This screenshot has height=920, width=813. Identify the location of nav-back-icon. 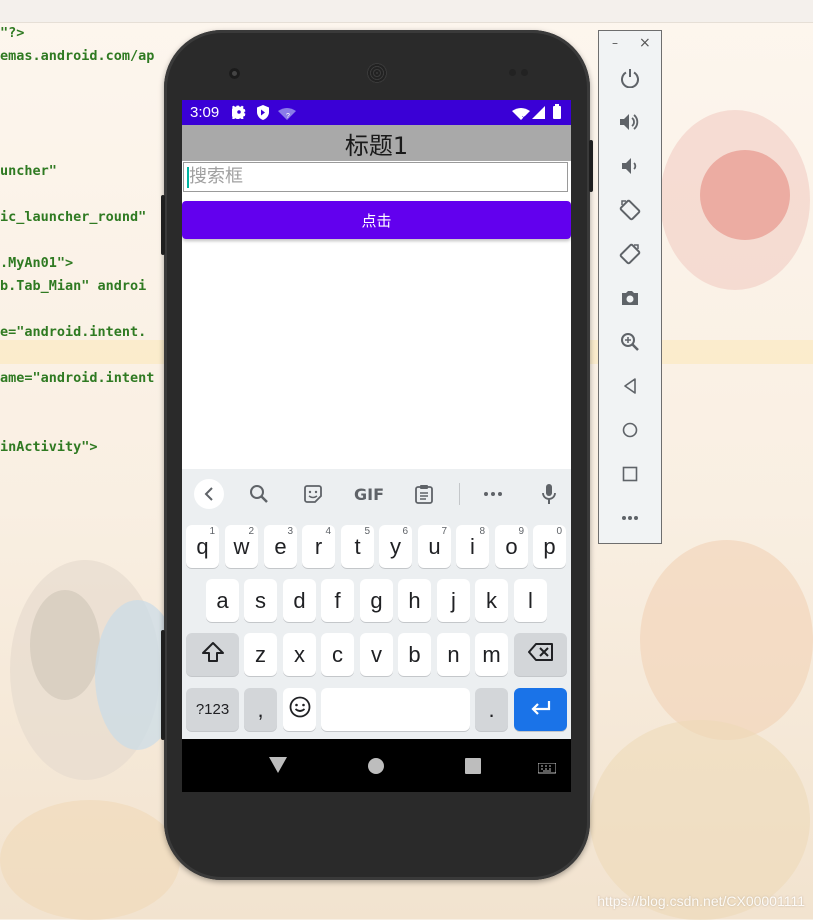
(278, 767).